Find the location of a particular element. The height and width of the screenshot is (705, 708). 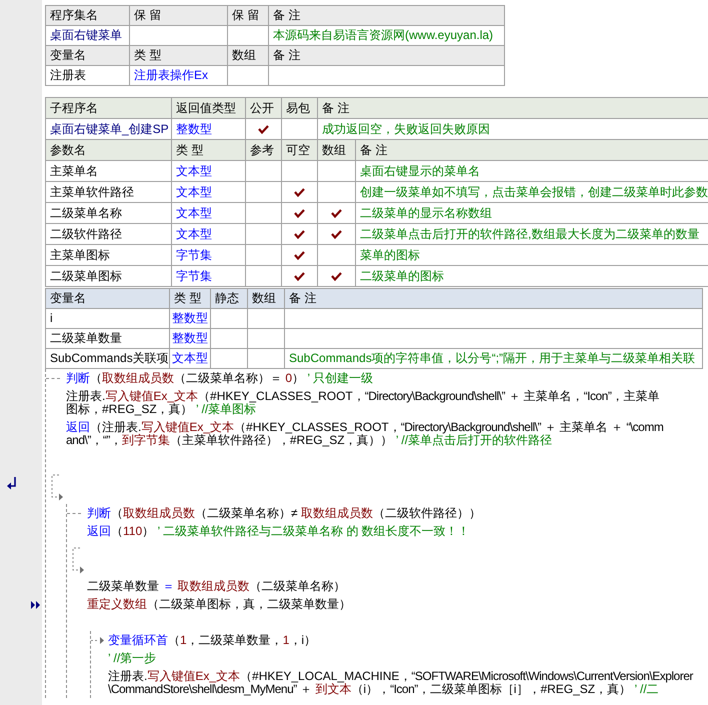

table-cell: 主菜单软件路径 is located at coordinates (108, 192).